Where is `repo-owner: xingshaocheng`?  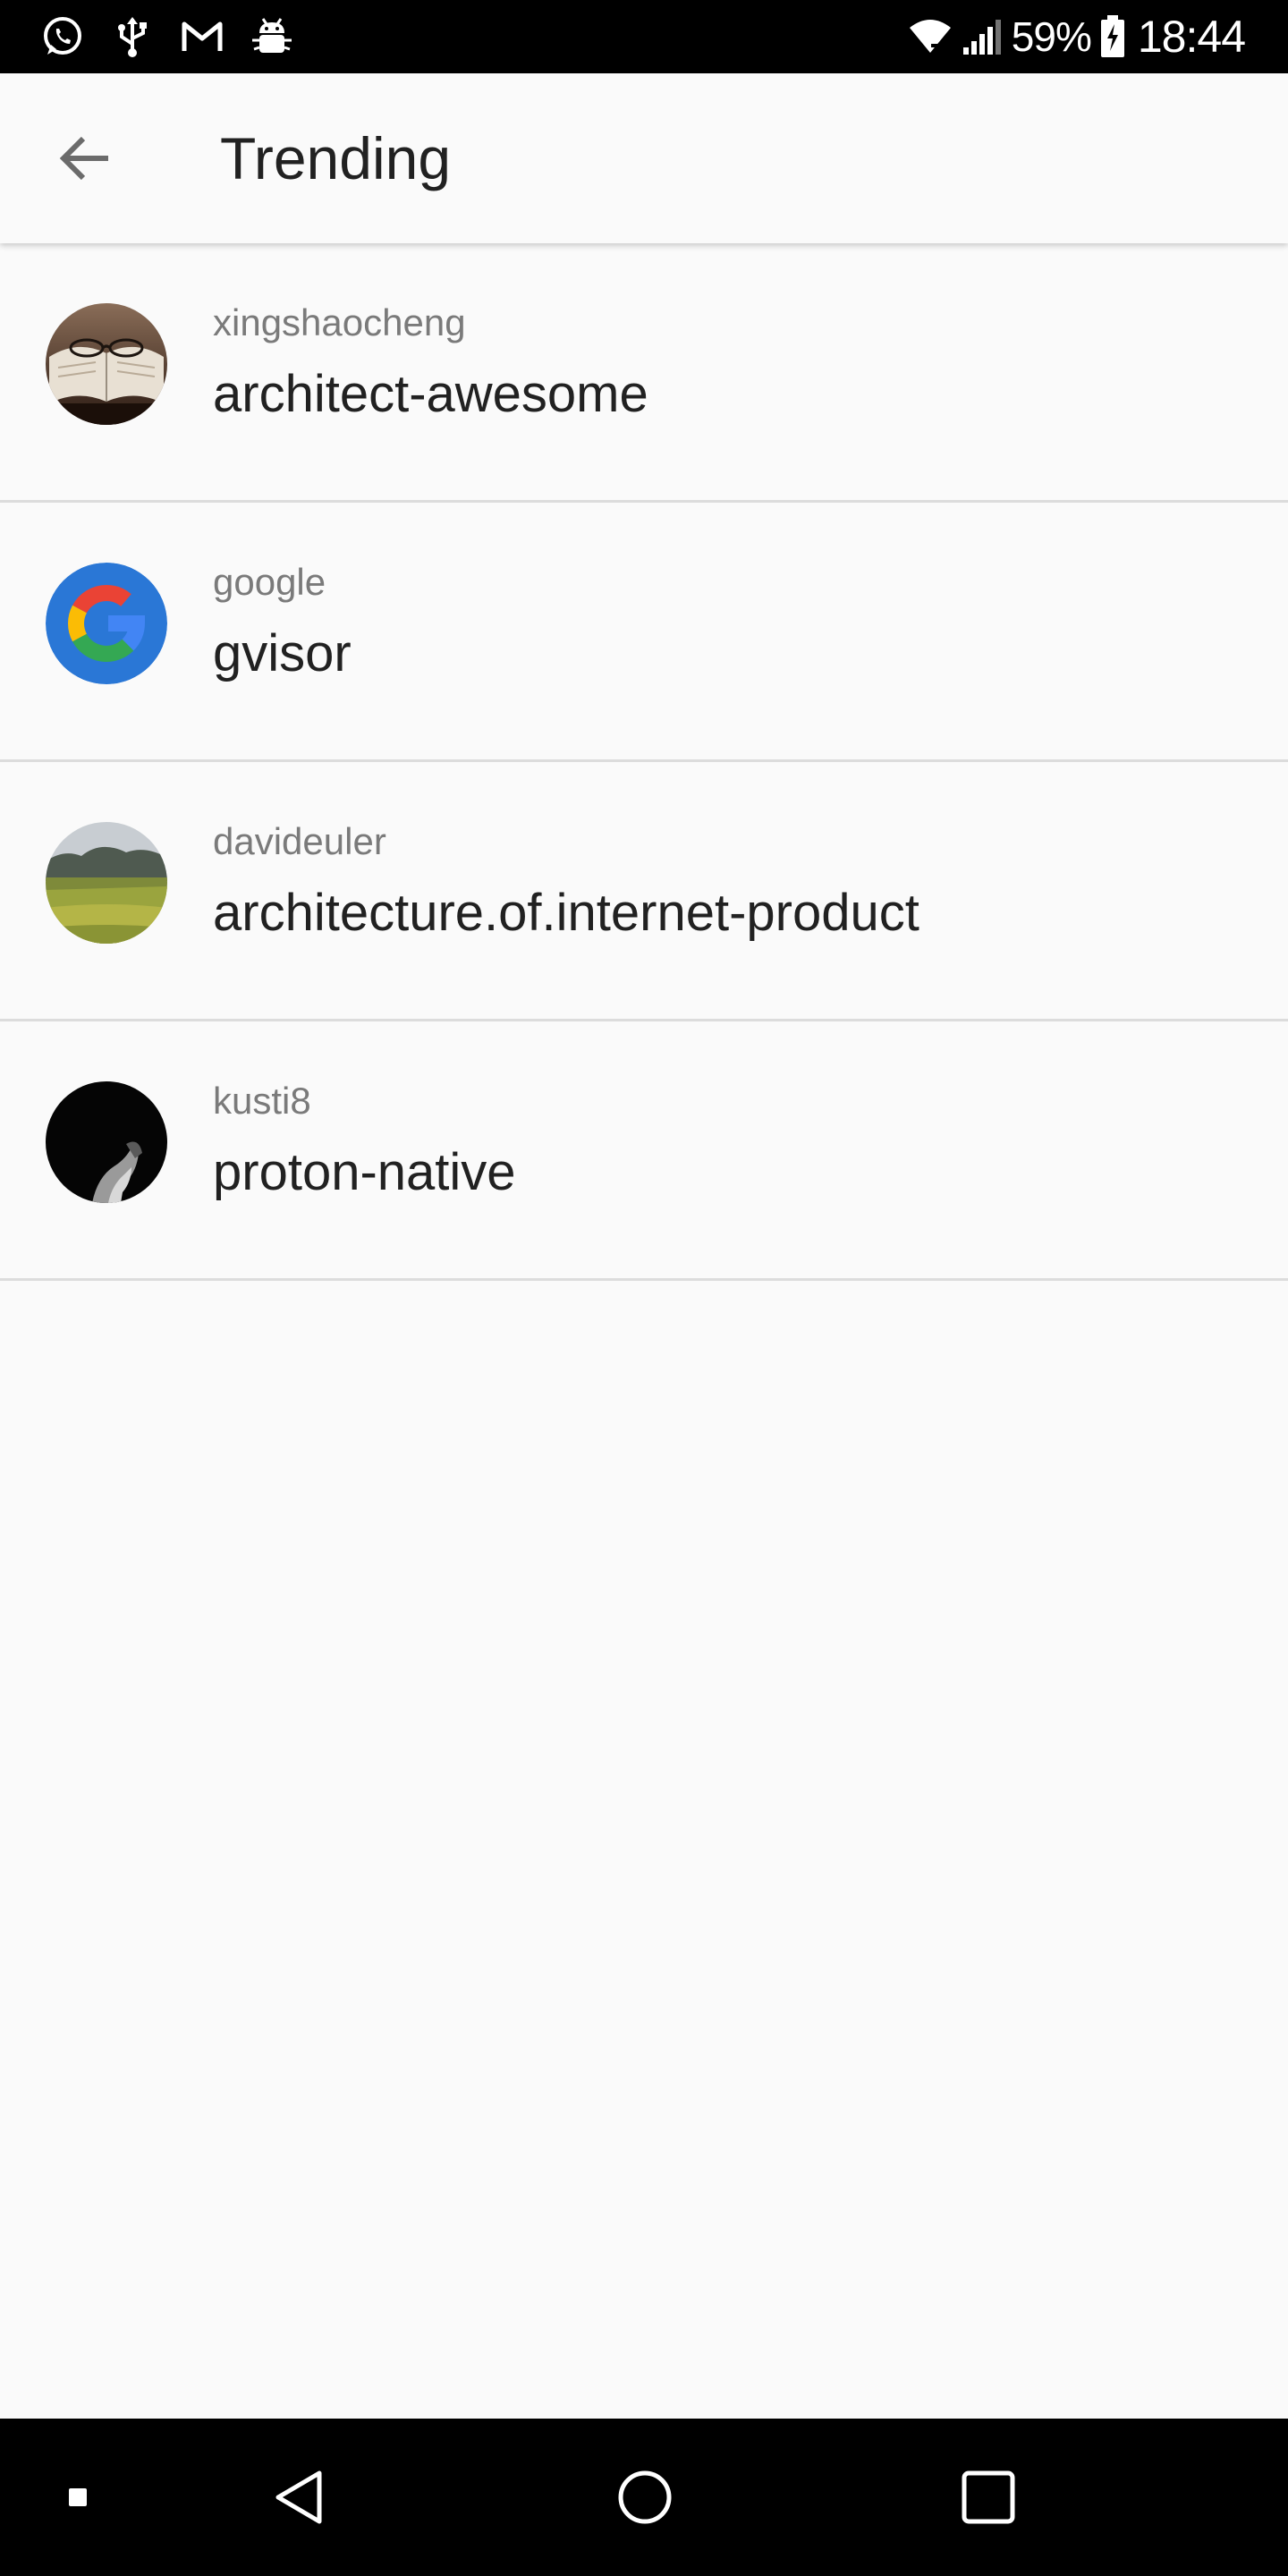
repo-owner: xingshaocheng is located at coordinates (339, 322).